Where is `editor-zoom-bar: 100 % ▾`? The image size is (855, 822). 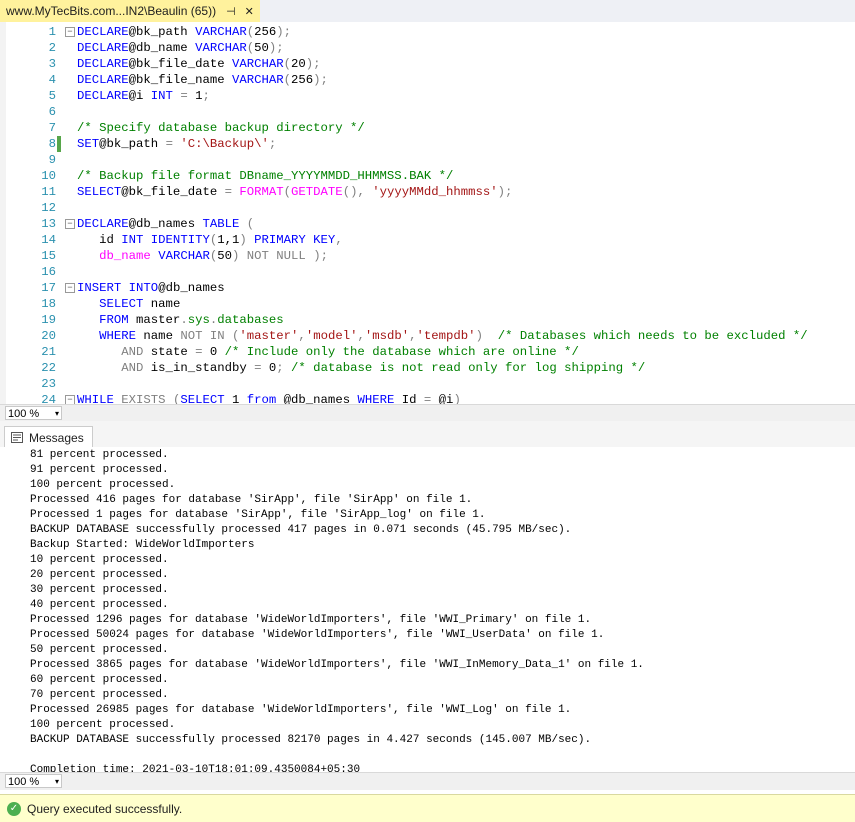
editor-zoom-bar: 100 % ▾ is located at coordinates (427, 413).